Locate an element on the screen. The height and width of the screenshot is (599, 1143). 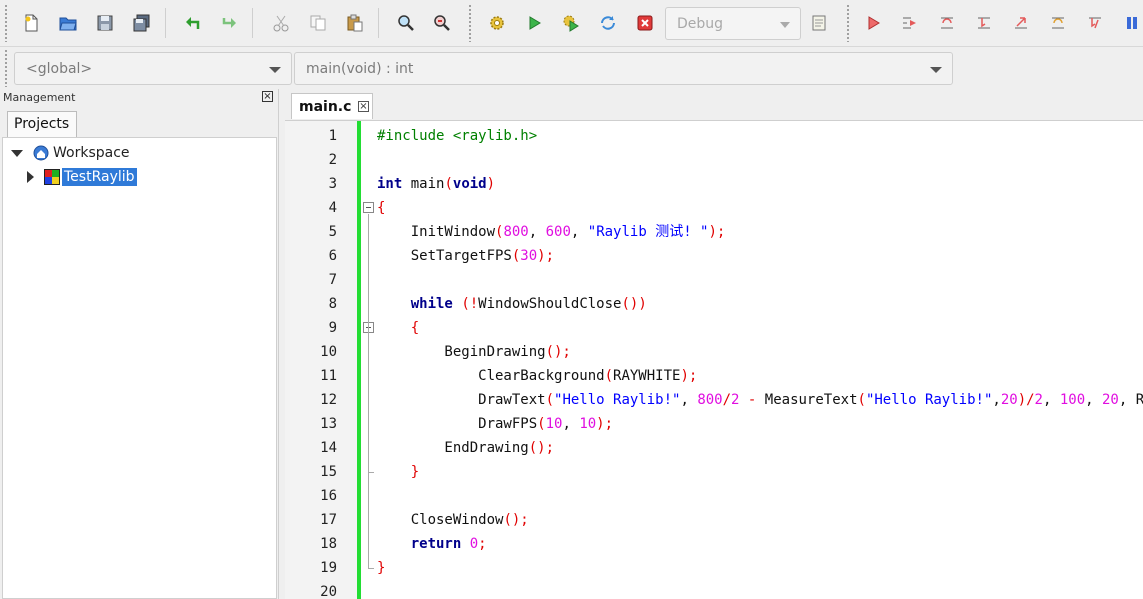
code-line: while (!WindowShouldClose()) is located at coordinates (512, 304).